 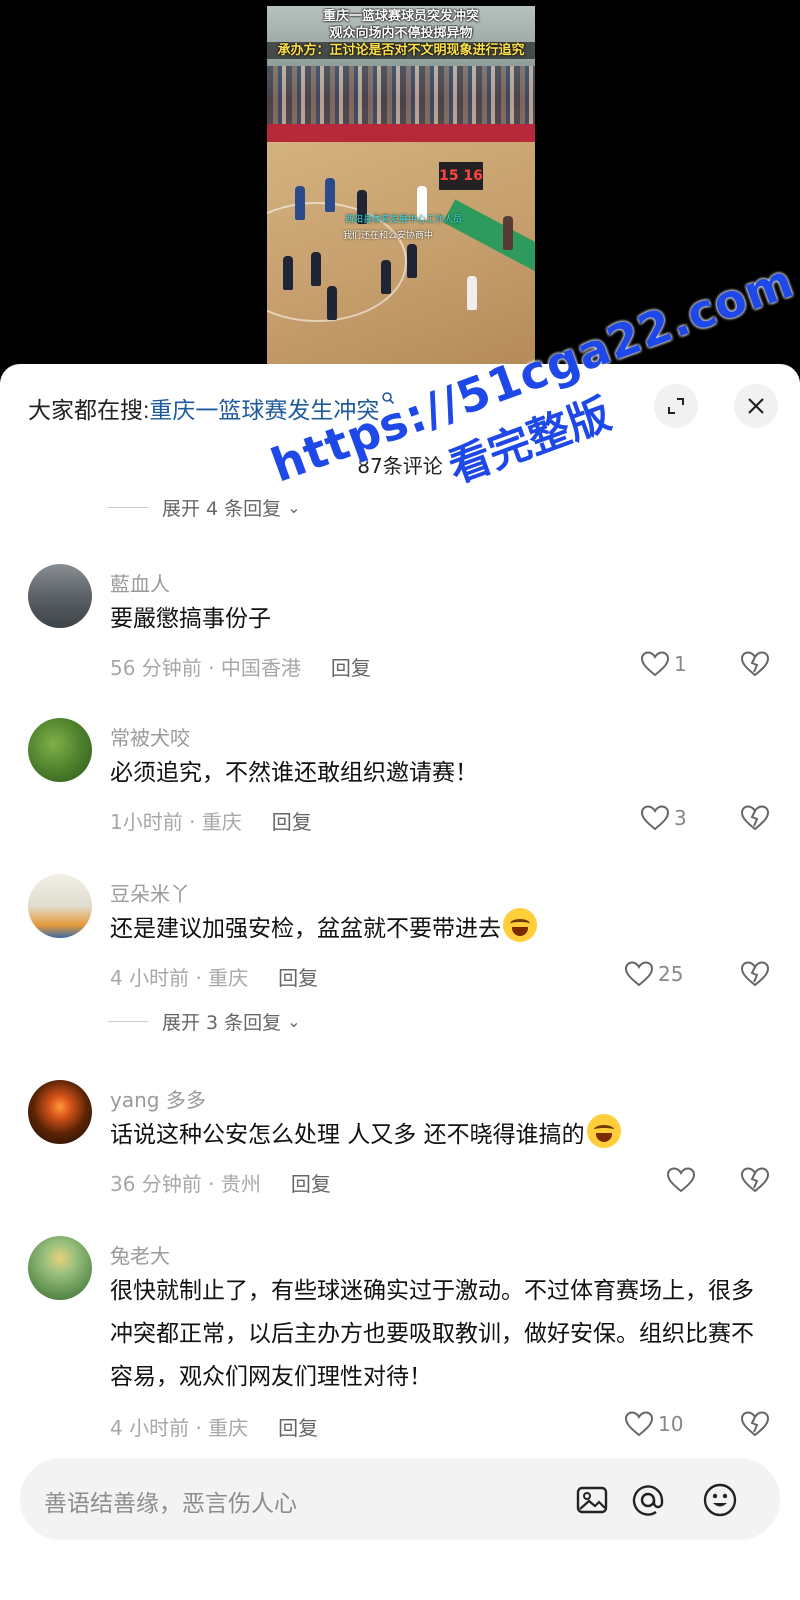 What do you see at coordinates (190, 619) in the screenshot?
I see `comment-text: 要嚴懲搞事份子` at bounding box center [190, 619].